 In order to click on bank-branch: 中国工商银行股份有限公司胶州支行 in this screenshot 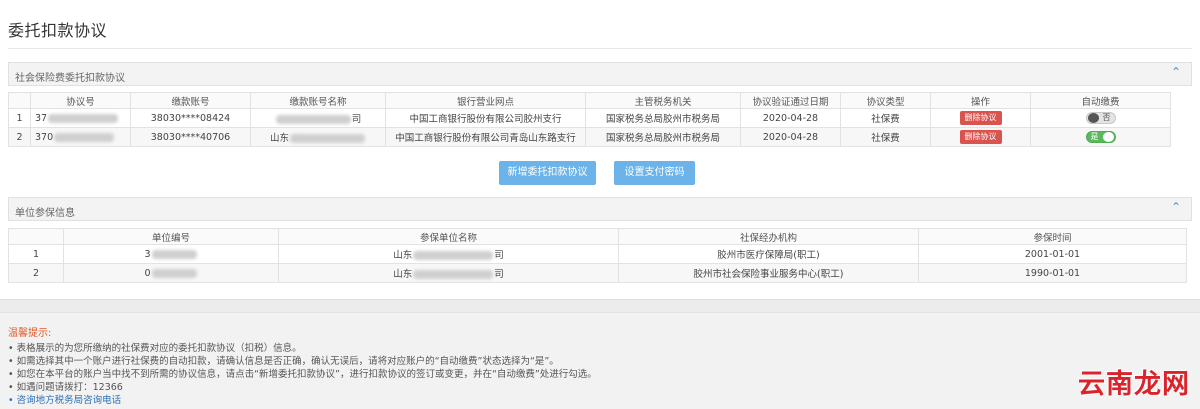, I will do `click(485, 118)`.